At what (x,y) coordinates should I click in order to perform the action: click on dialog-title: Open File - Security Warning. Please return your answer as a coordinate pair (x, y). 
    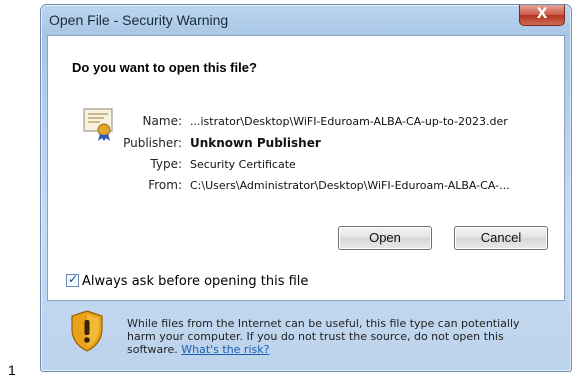
    Looking at the image, I should click on (139, 20).